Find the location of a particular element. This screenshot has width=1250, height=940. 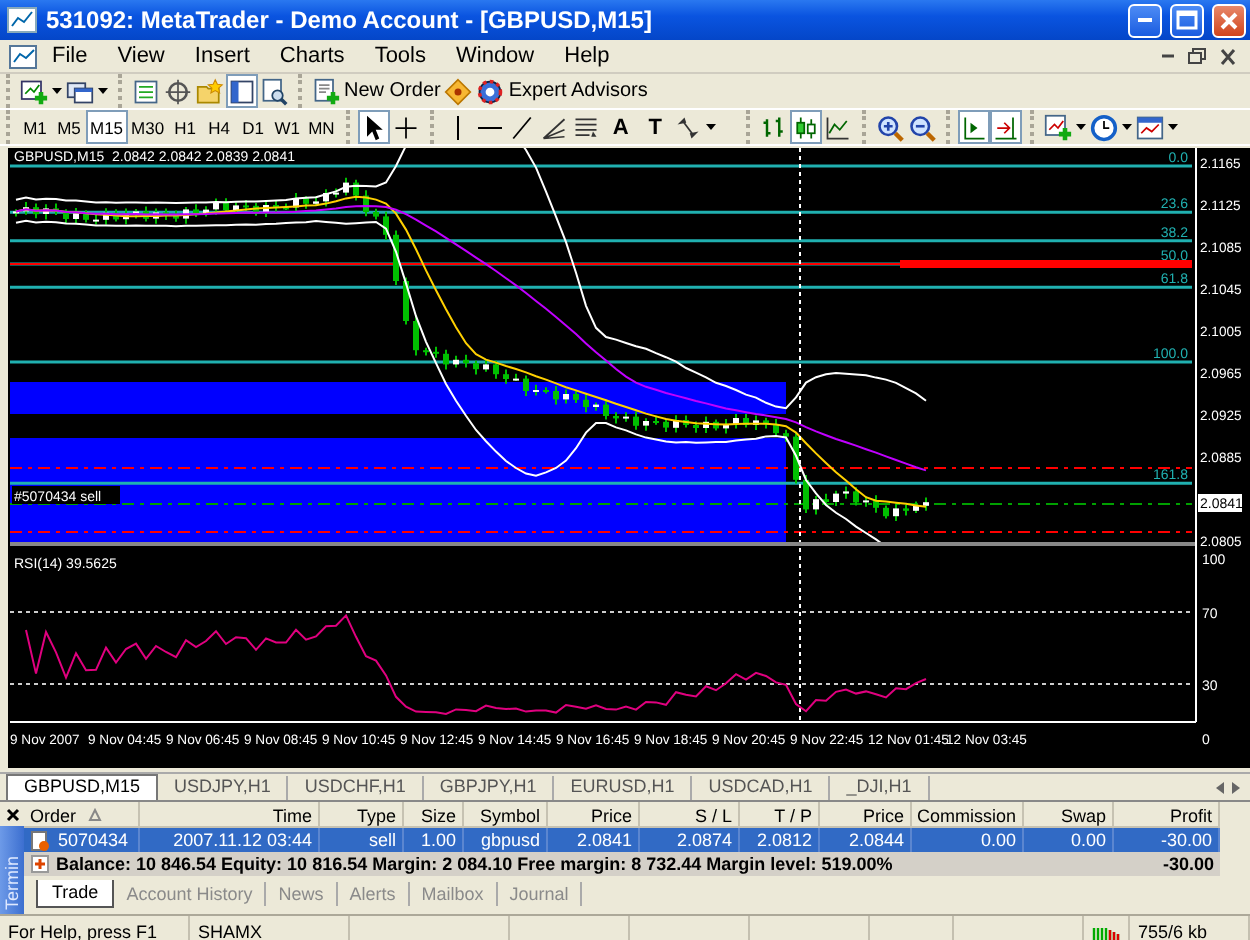

panel-title: Termin is located at coordinates (12, 882).